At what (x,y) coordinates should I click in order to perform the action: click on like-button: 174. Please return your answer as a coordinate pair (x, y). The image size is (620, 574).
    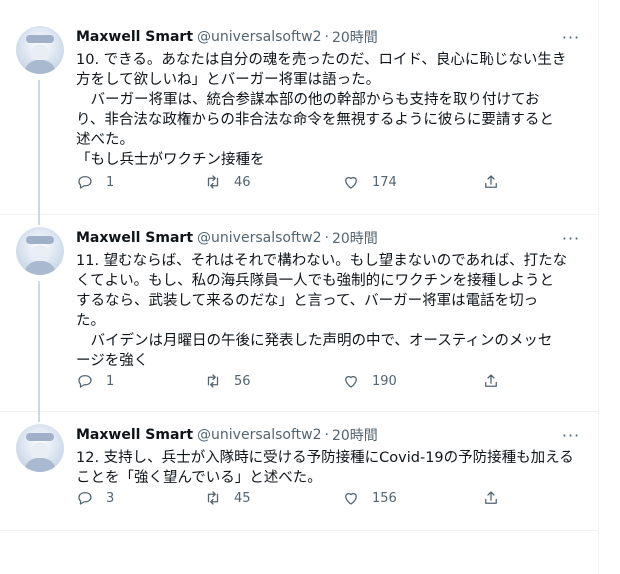
    Looking at the image, I should click on (369, 182).